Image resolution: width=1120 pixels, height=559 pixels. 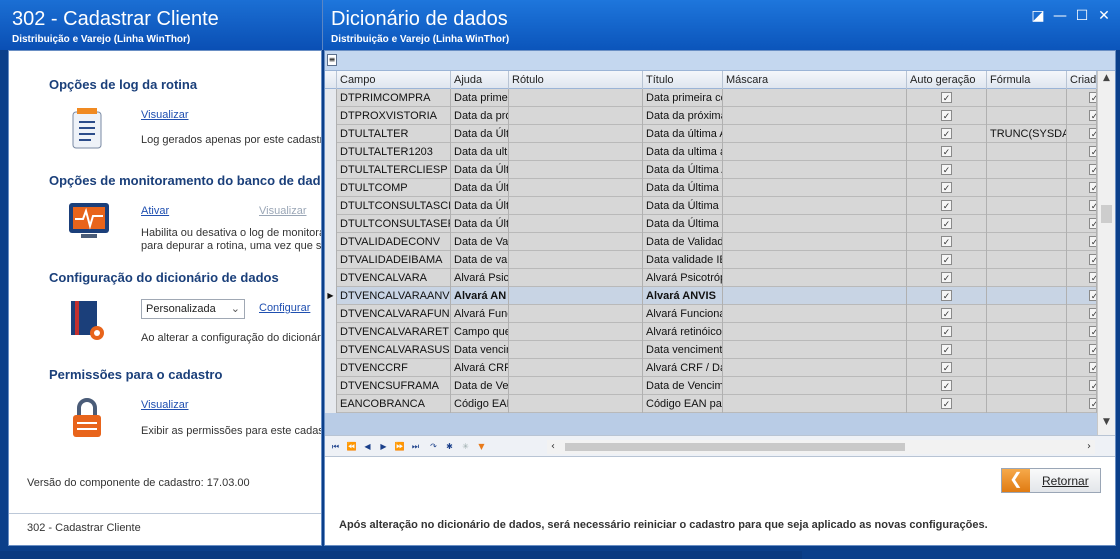 I want to click on cell-ajuda: Alvará Psic, so click(x=480, y=278).